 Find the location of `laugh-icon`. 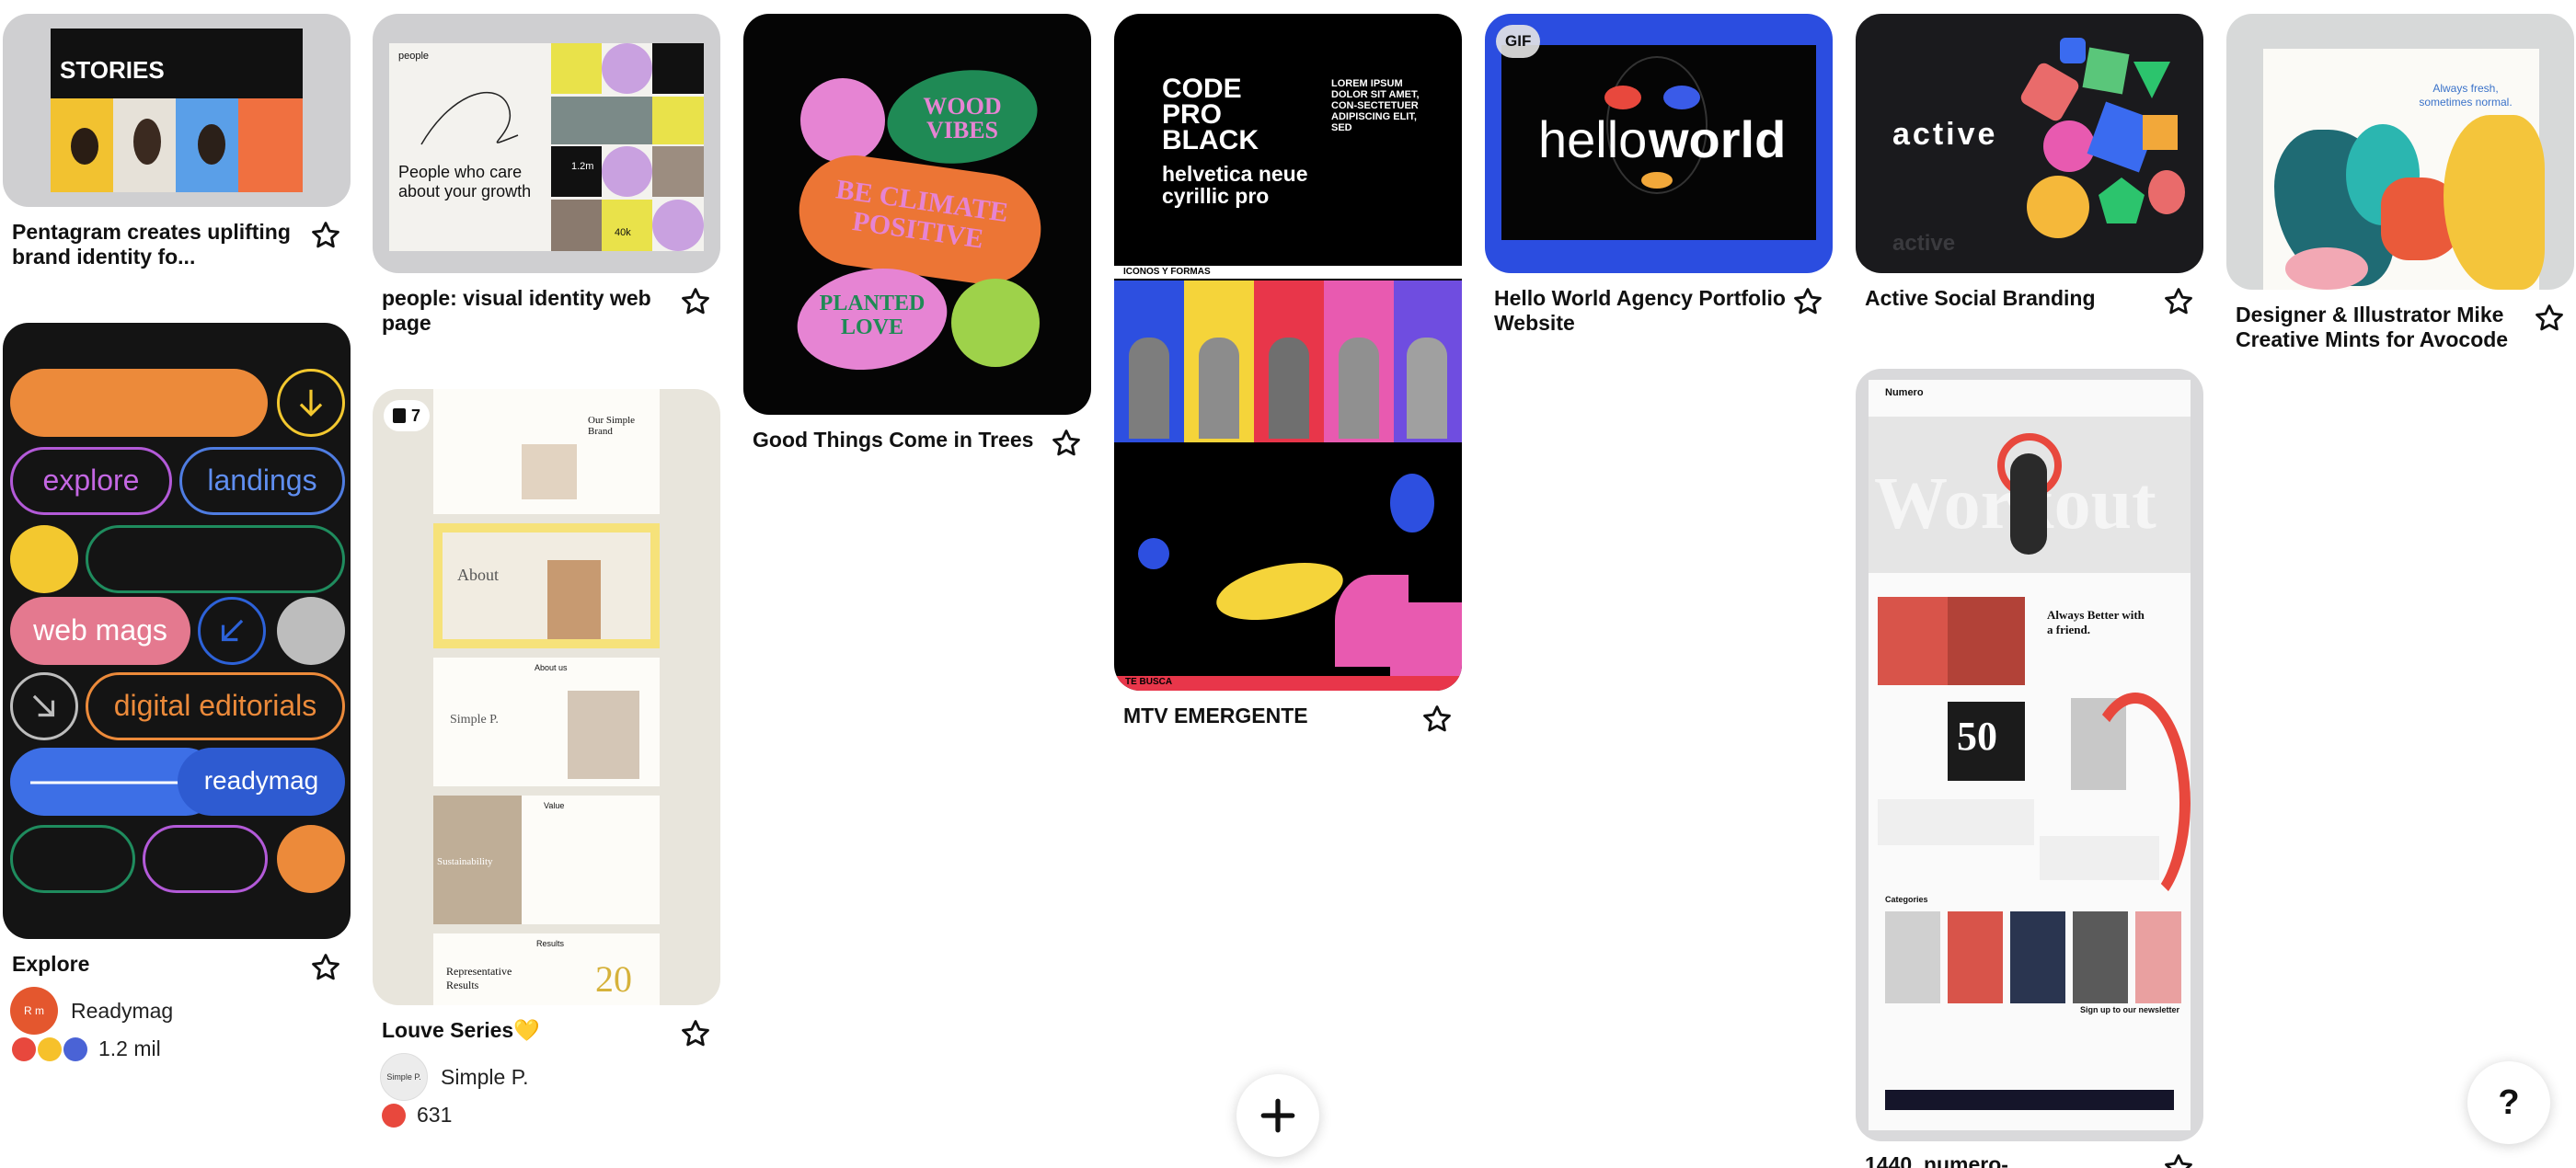

laugh-icon is located at coordinates (50, 1048).